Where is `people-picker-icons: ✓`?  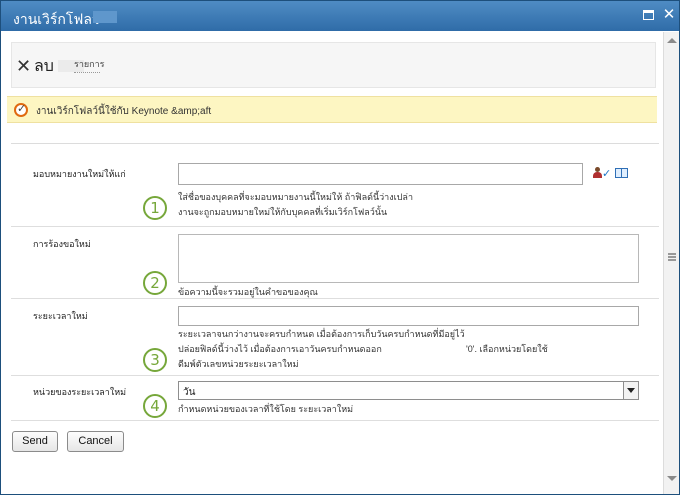 people-picker-icons: ✓ is located at coordinates (611, 174).